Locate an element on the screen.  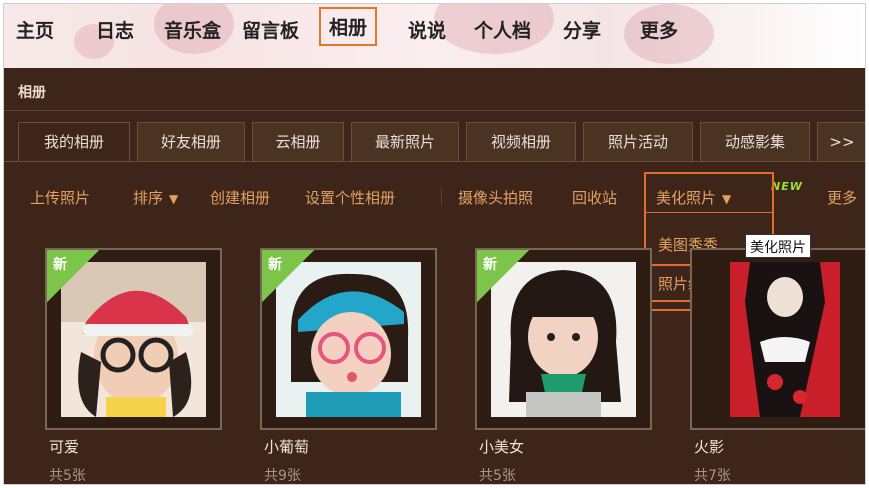
top-nav: 主页 日志 音乐盒 留言板 相册 说说 个人档 分享 更多 is located at coordinates (434, 36).